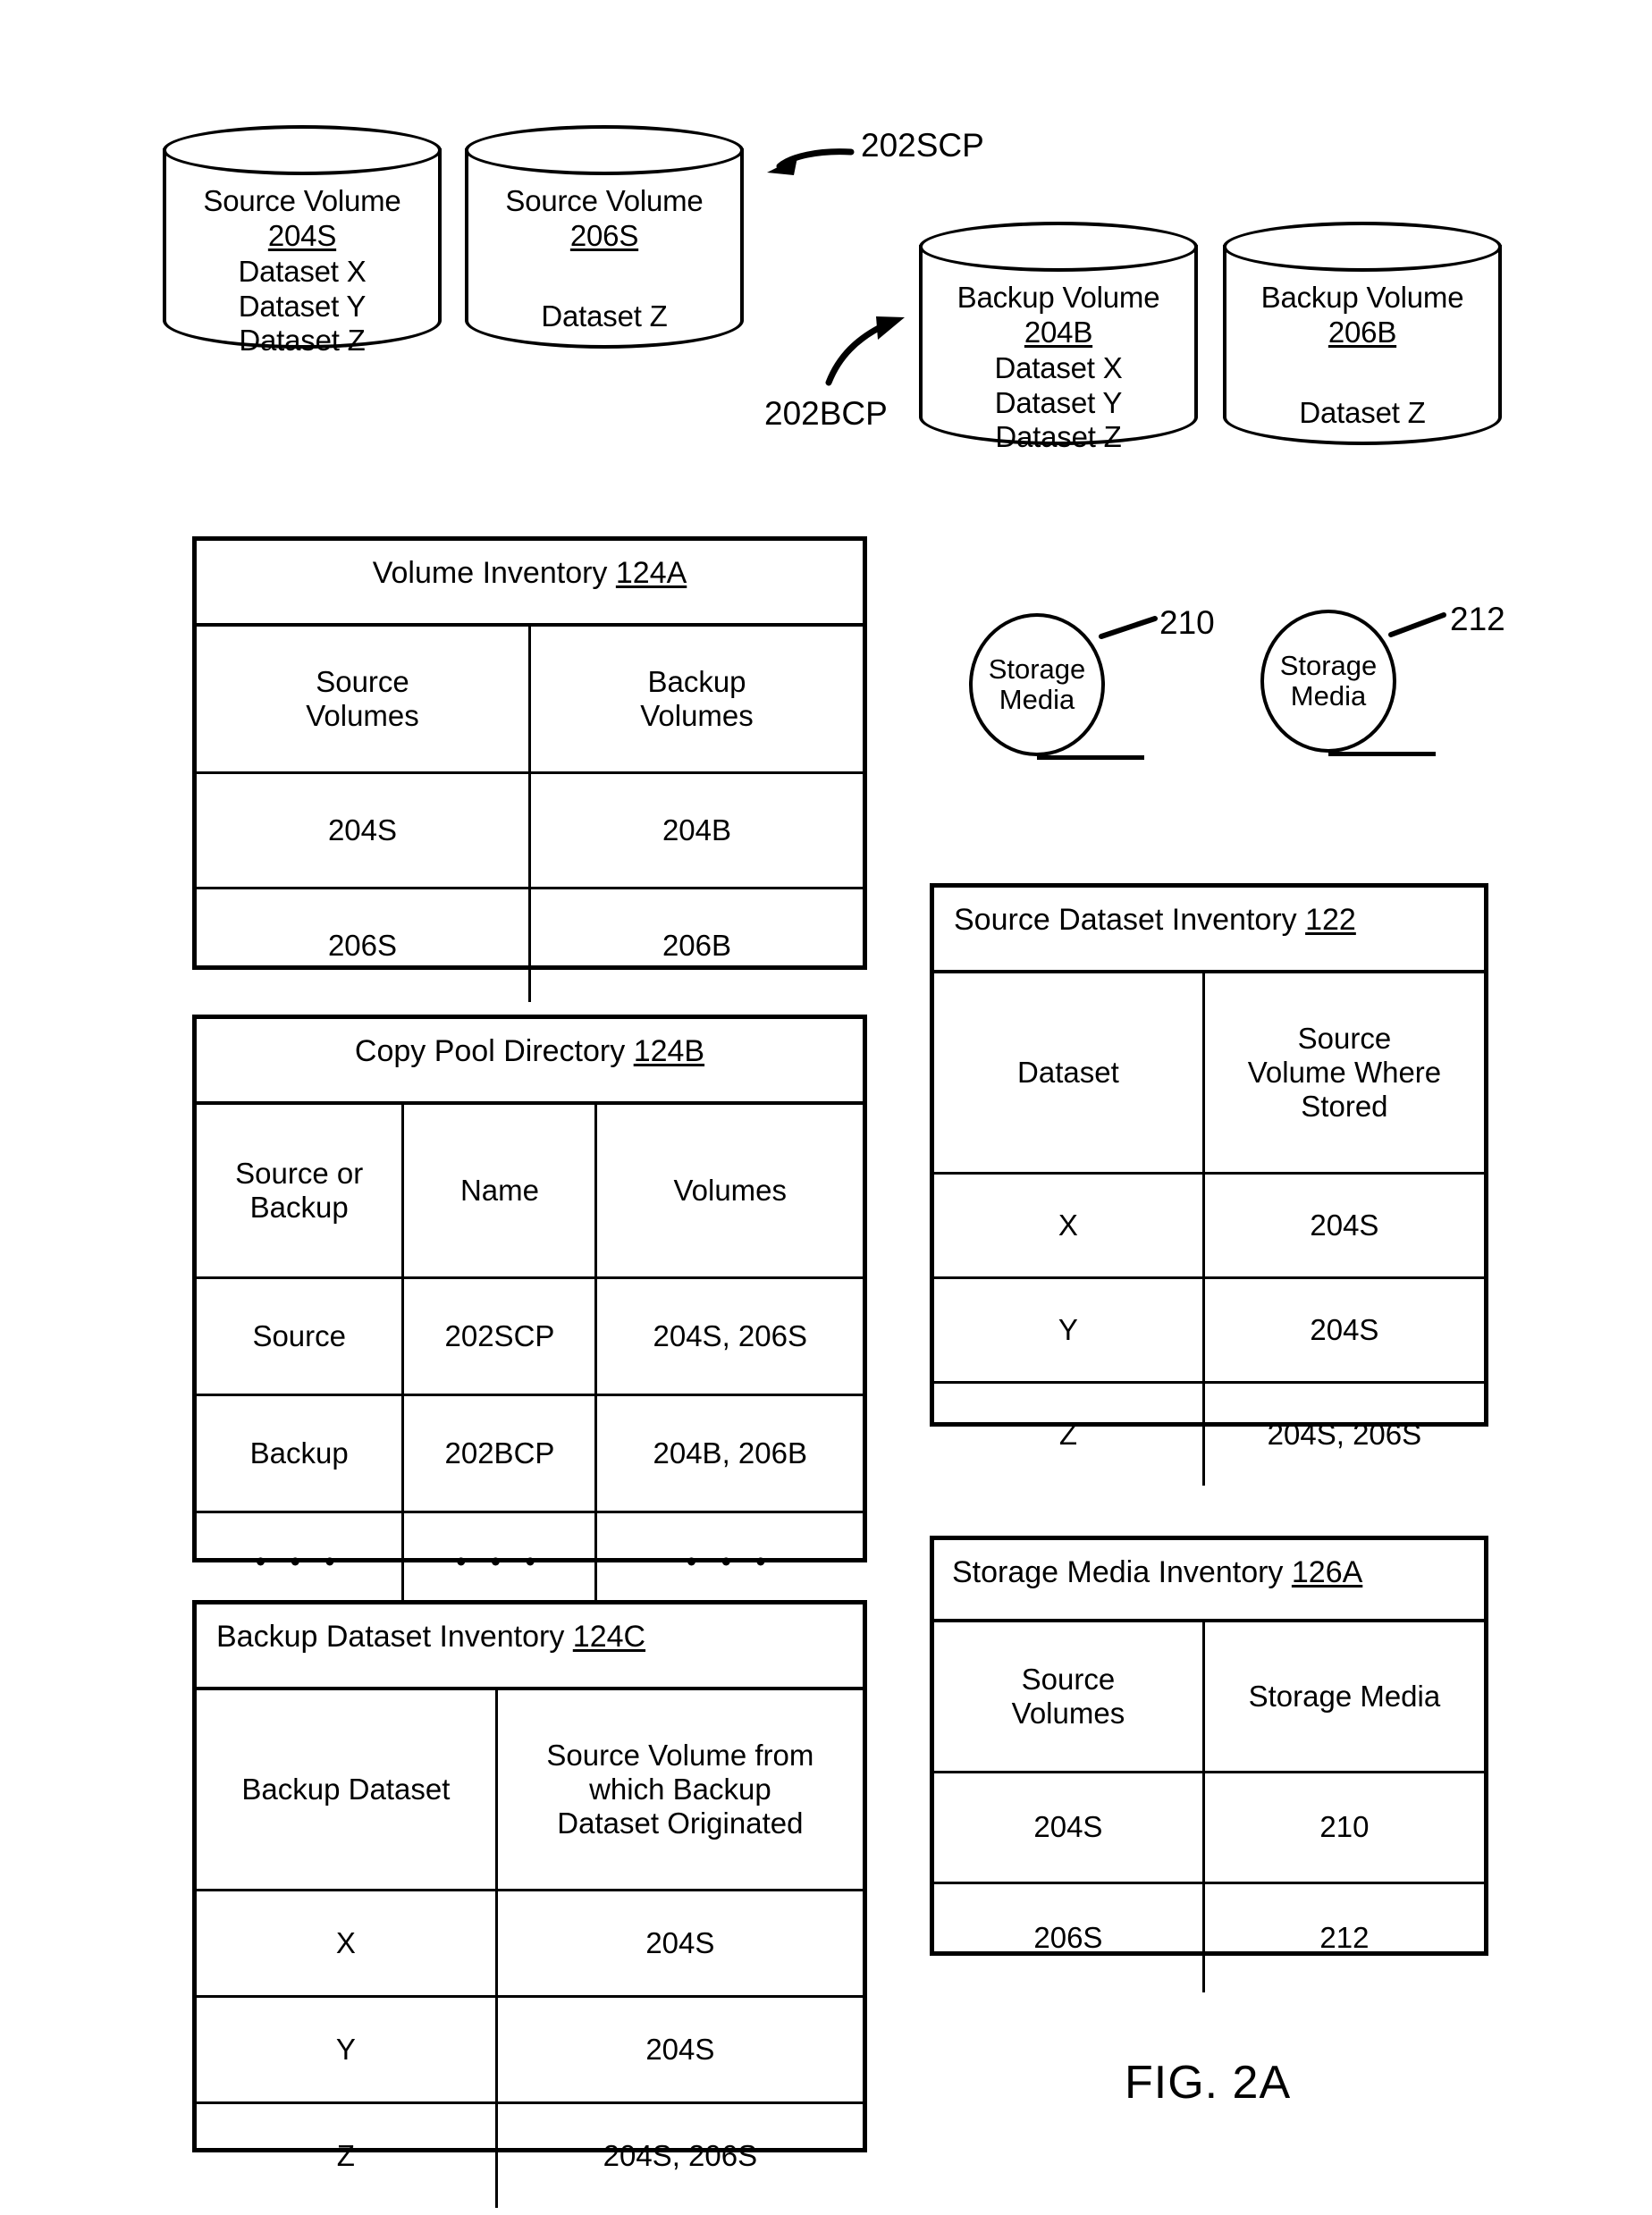  What do you see at coordinates (1209, 1827) in the screenshot?
I see `table-row: 204S 210` at bounding box center [1209, 1827].